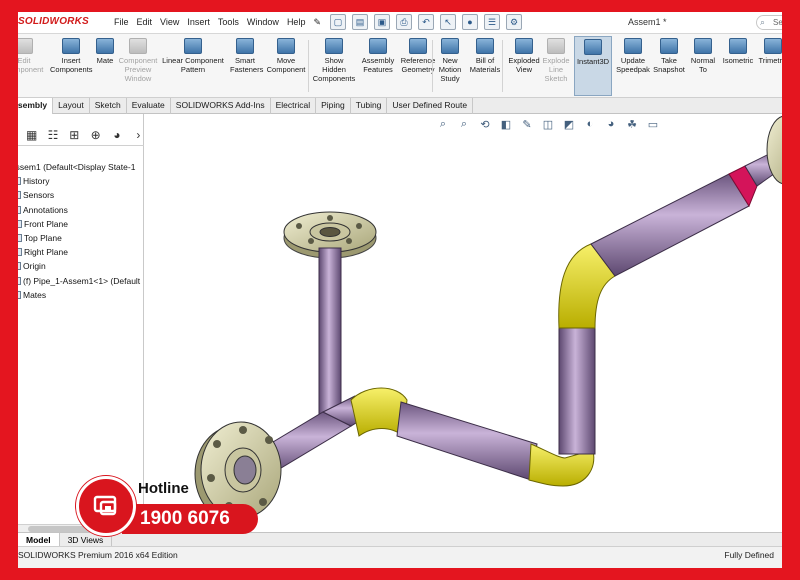 This screenshot has width=800, height=580. I want to click on menu-tools: Tools, so click(228, 22).